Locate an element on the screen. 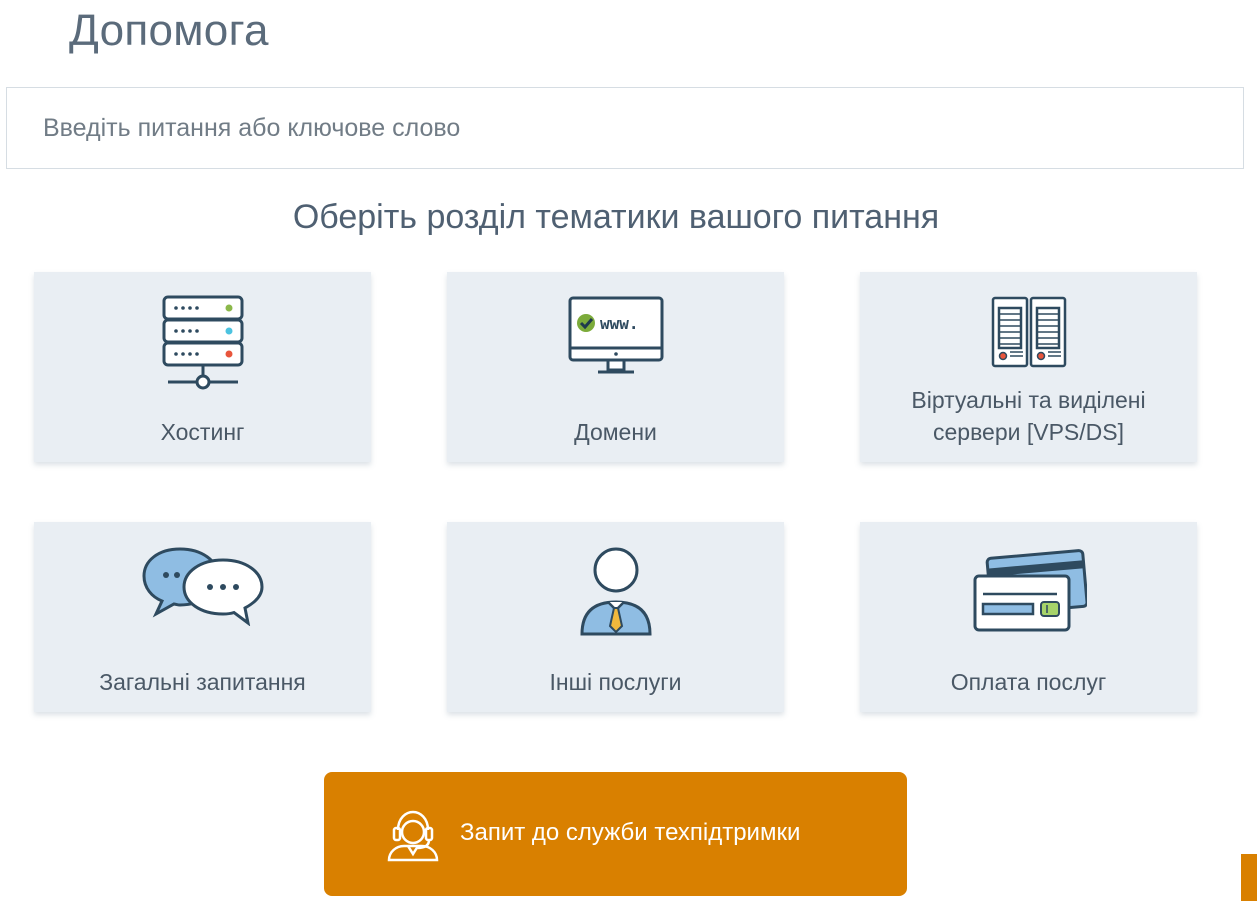 Image resolution: width=1257 pixels, height=901 pixels. person-tie-icon is located at coordinates (615, 593).